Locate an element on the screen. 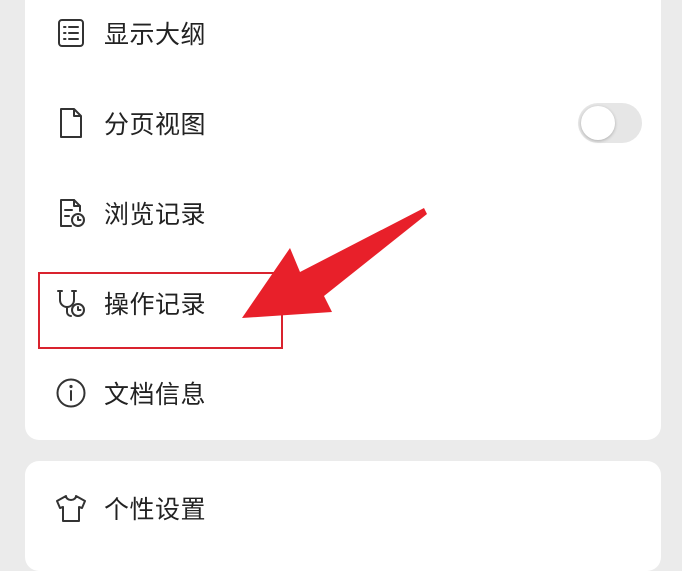 The width and height of the screenshot is (682, 571). menu-item-label: 显示大纲 is located at coordinates (155, 34).